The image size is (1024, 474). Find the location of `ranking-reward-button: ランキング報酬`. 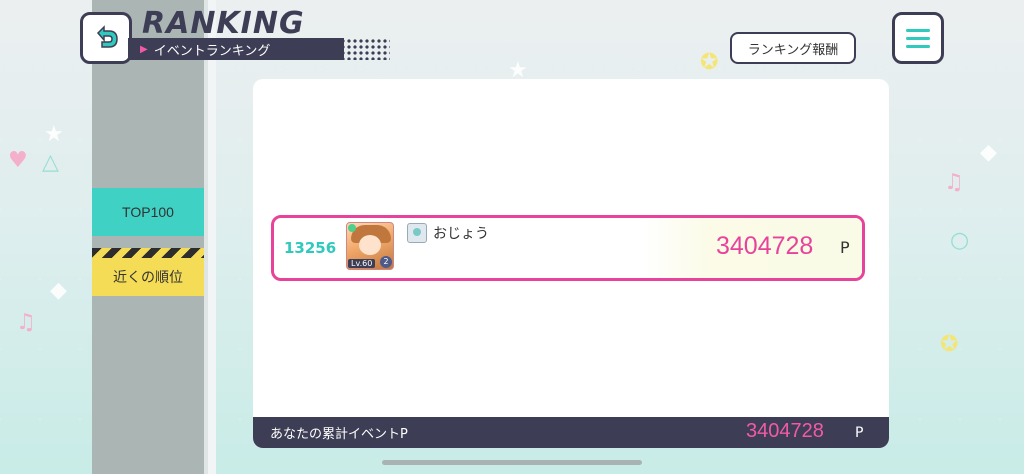

ranking-reward-button: ランキング報酬 is located at coordinates (793, 48).